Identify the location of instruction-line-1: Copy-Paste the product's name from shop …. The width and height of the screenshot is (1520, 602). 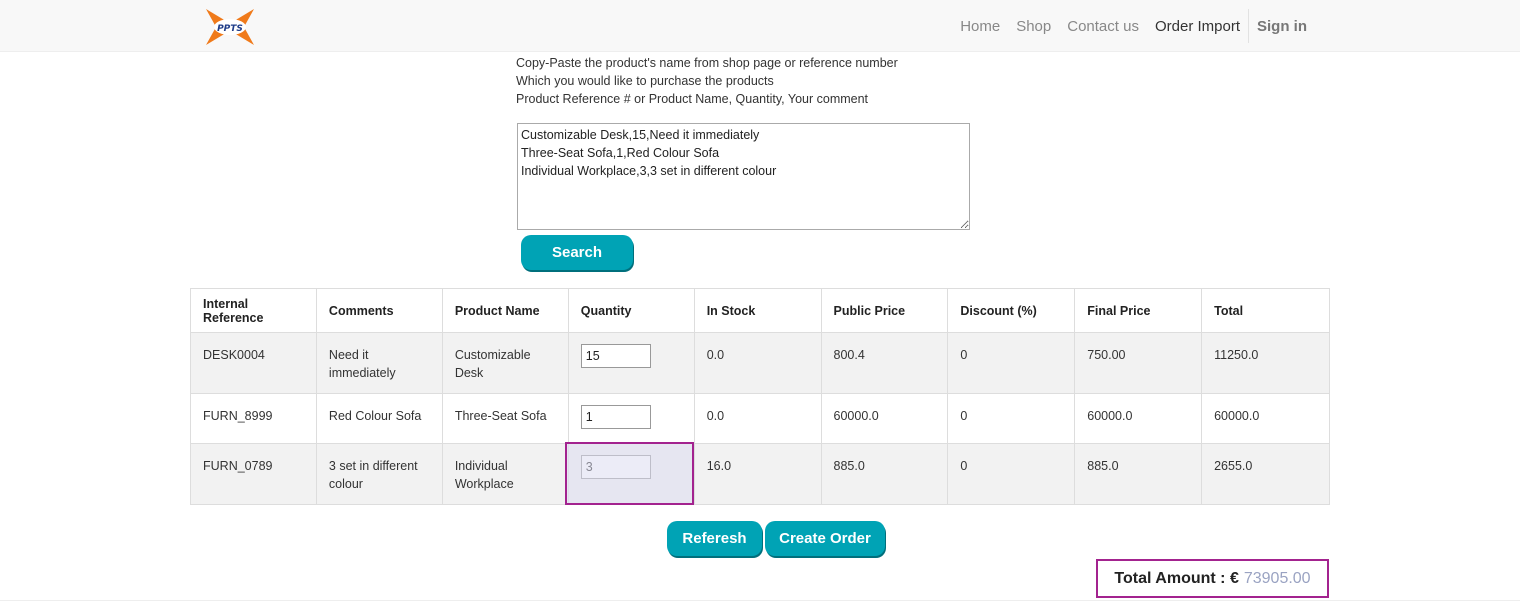
(707, 63).